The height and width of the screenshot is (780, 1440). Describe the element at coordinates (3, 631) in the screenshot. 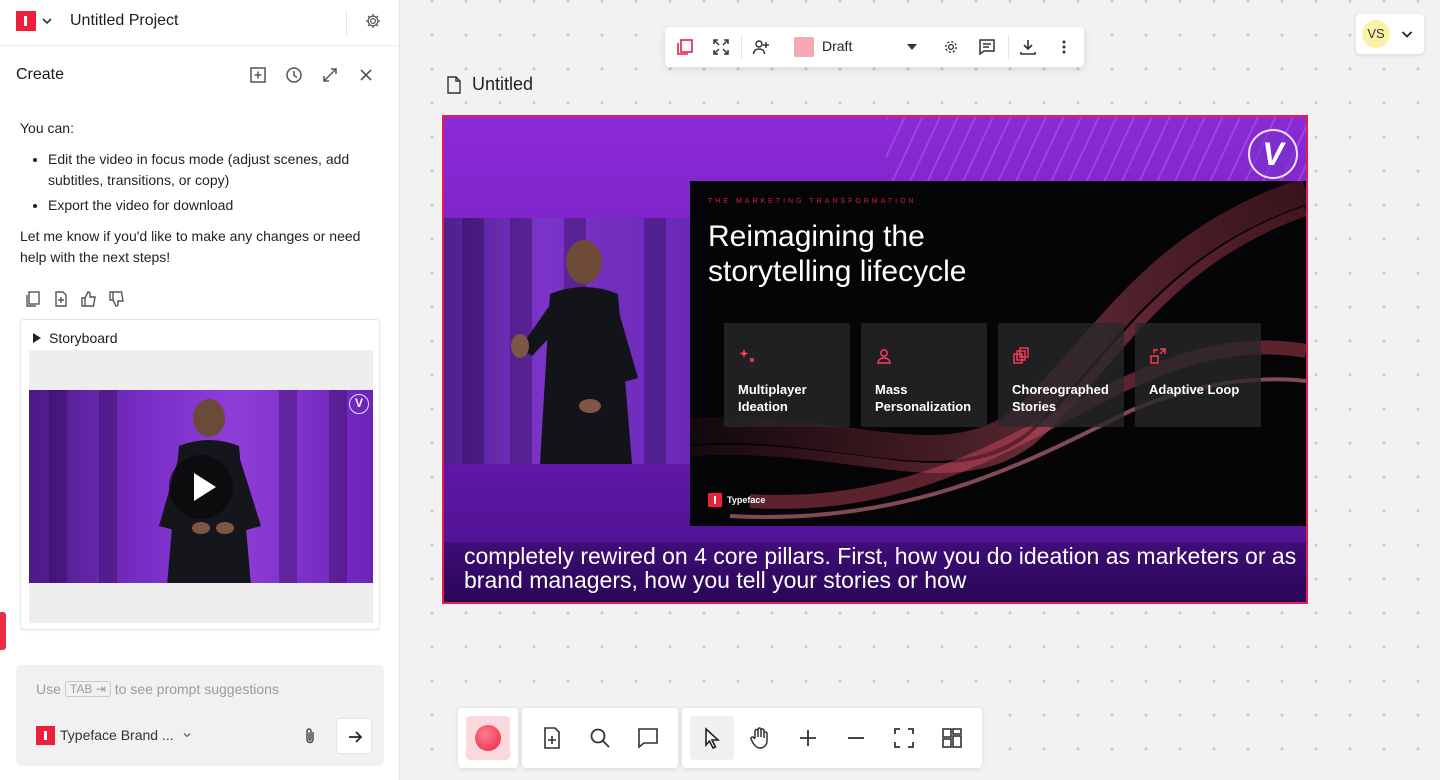

I see `side-tab` at that location.